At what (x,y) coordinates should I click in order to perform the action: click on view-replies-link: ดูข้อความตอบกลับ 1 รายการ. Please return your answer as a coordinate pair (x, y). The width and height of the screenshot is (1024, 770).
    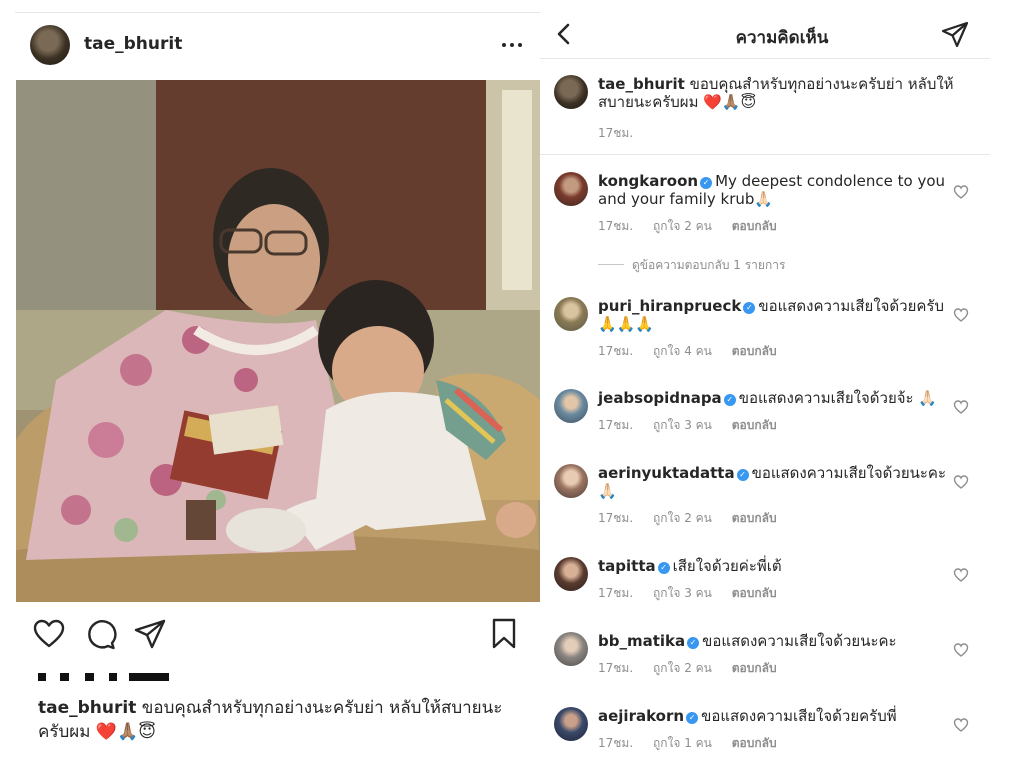
    Looking at the image, I should click on (691, 265).